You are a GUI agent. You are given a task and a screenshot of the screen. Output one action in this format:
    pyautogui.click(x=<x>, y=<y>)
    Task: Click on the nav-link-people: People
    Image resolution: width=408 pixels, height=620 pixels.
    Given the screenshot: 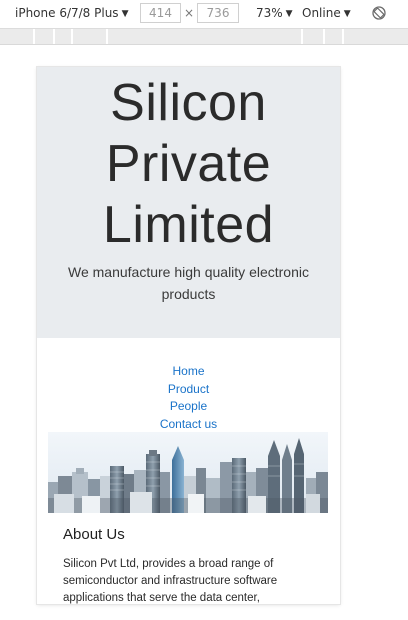 What is the action you would take?
    pyautogui.click(x=188, y=407)
    